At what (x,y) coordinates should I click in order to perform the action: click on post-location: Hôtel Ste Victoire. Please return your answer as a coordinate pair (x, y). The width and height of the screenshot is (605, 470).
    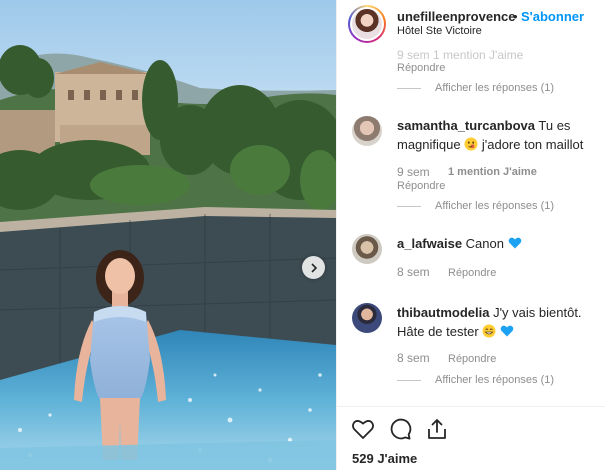
    Looking at the image, I should click on (439, 31).